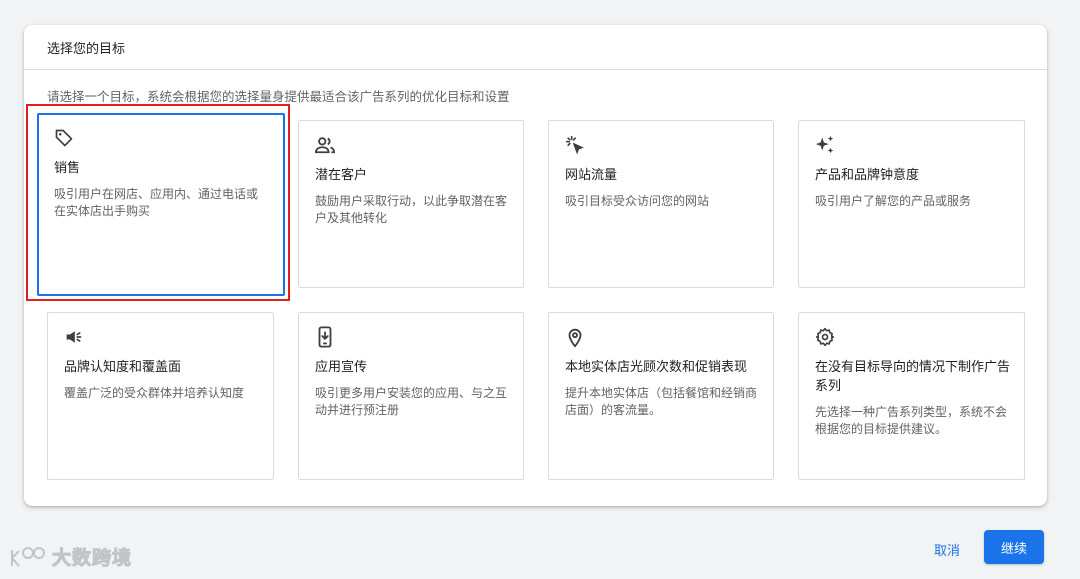 This screenshot has height=579, width=1080. I want to click on goal-title: 应用宣传, so click(341, 367).